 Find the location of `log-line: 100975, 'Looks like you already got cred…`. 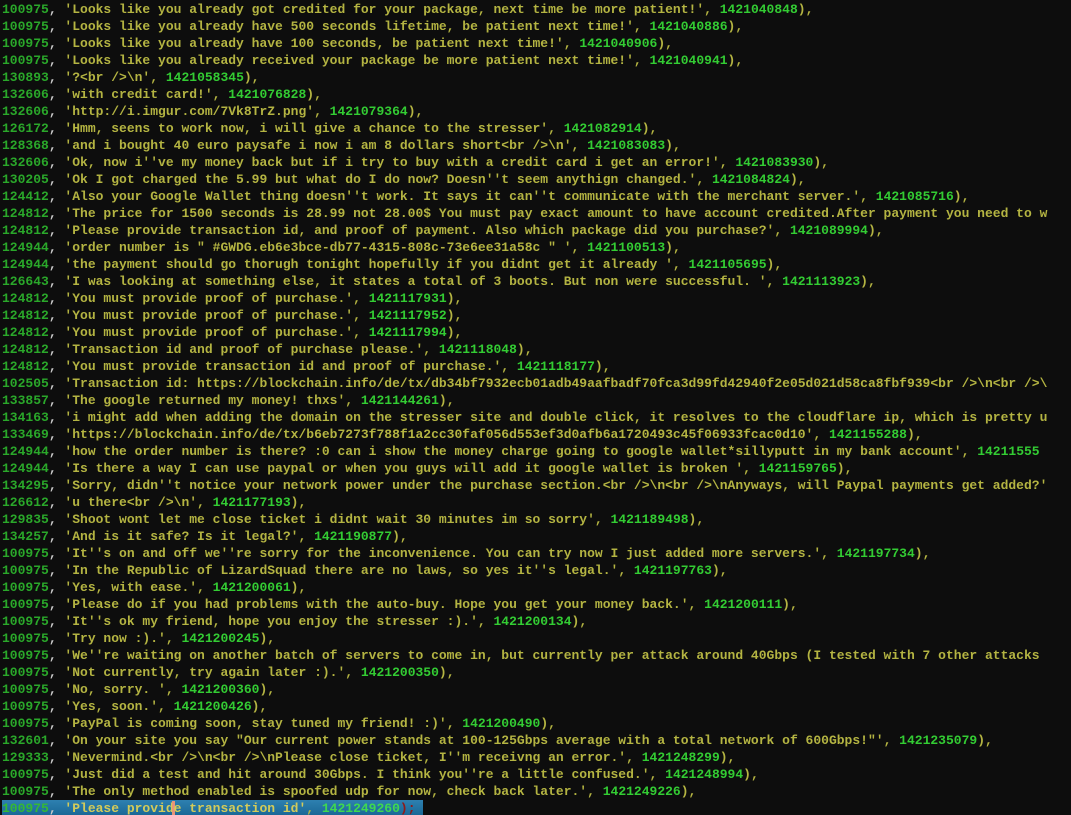

log-line: 100975, 'Looks like you already got cred… is located at coordinates (536, 9).